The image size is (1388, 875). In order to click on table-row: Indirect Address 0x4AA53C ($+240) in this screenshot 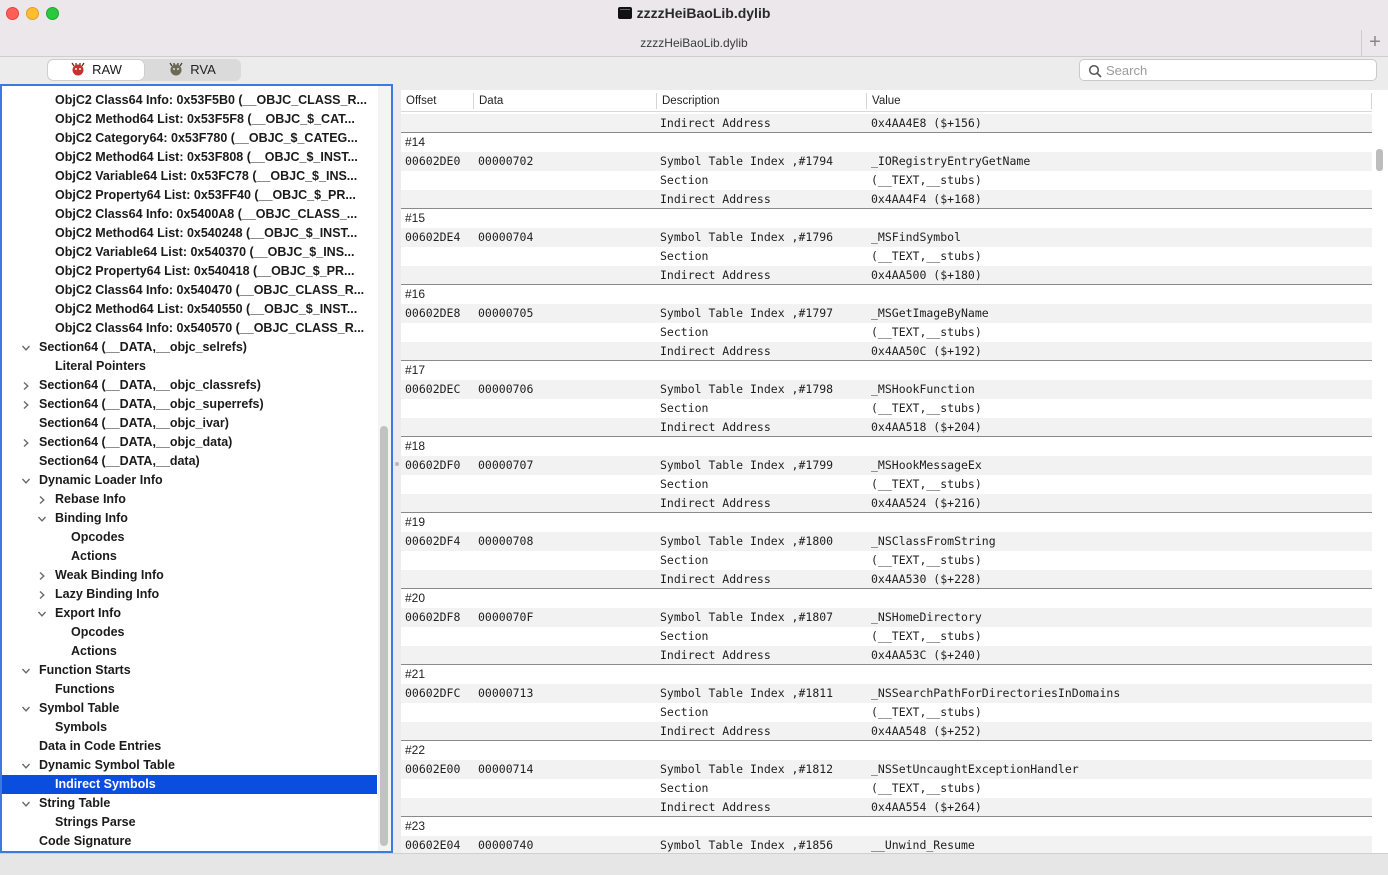, I will do `click(886, 655)`.